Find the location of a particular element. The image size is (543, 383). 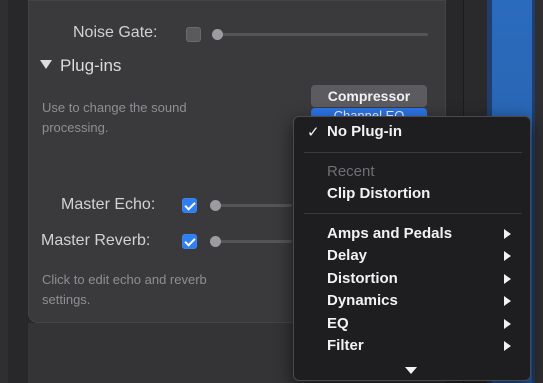

menu-item-delay-label: Delay is located at coordinates (347, 255).